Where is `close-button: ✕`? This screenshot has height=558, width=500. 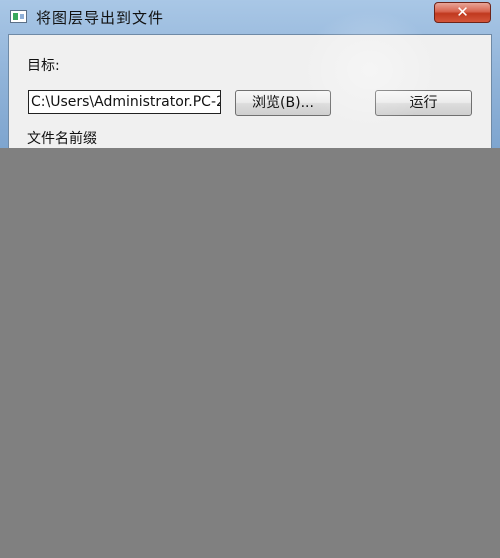 close-button: ✕ is located at coordinates (462, 12).